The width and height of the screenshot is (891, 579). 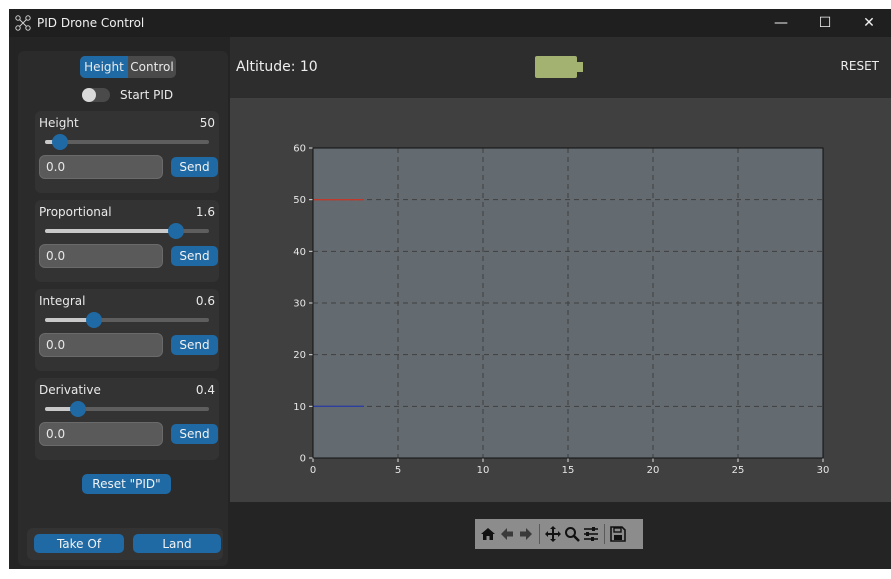 I want to click on param-label: Proportional, so click(x=75, y=212).